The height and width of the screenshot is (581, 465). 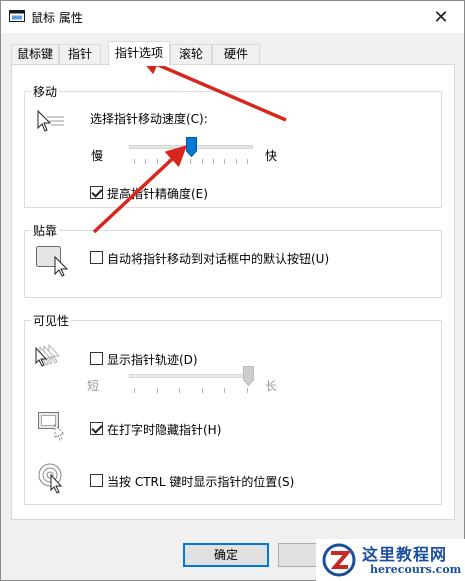 I want to click on tab-wheel: 滚轮, so click(x=191, y=54).